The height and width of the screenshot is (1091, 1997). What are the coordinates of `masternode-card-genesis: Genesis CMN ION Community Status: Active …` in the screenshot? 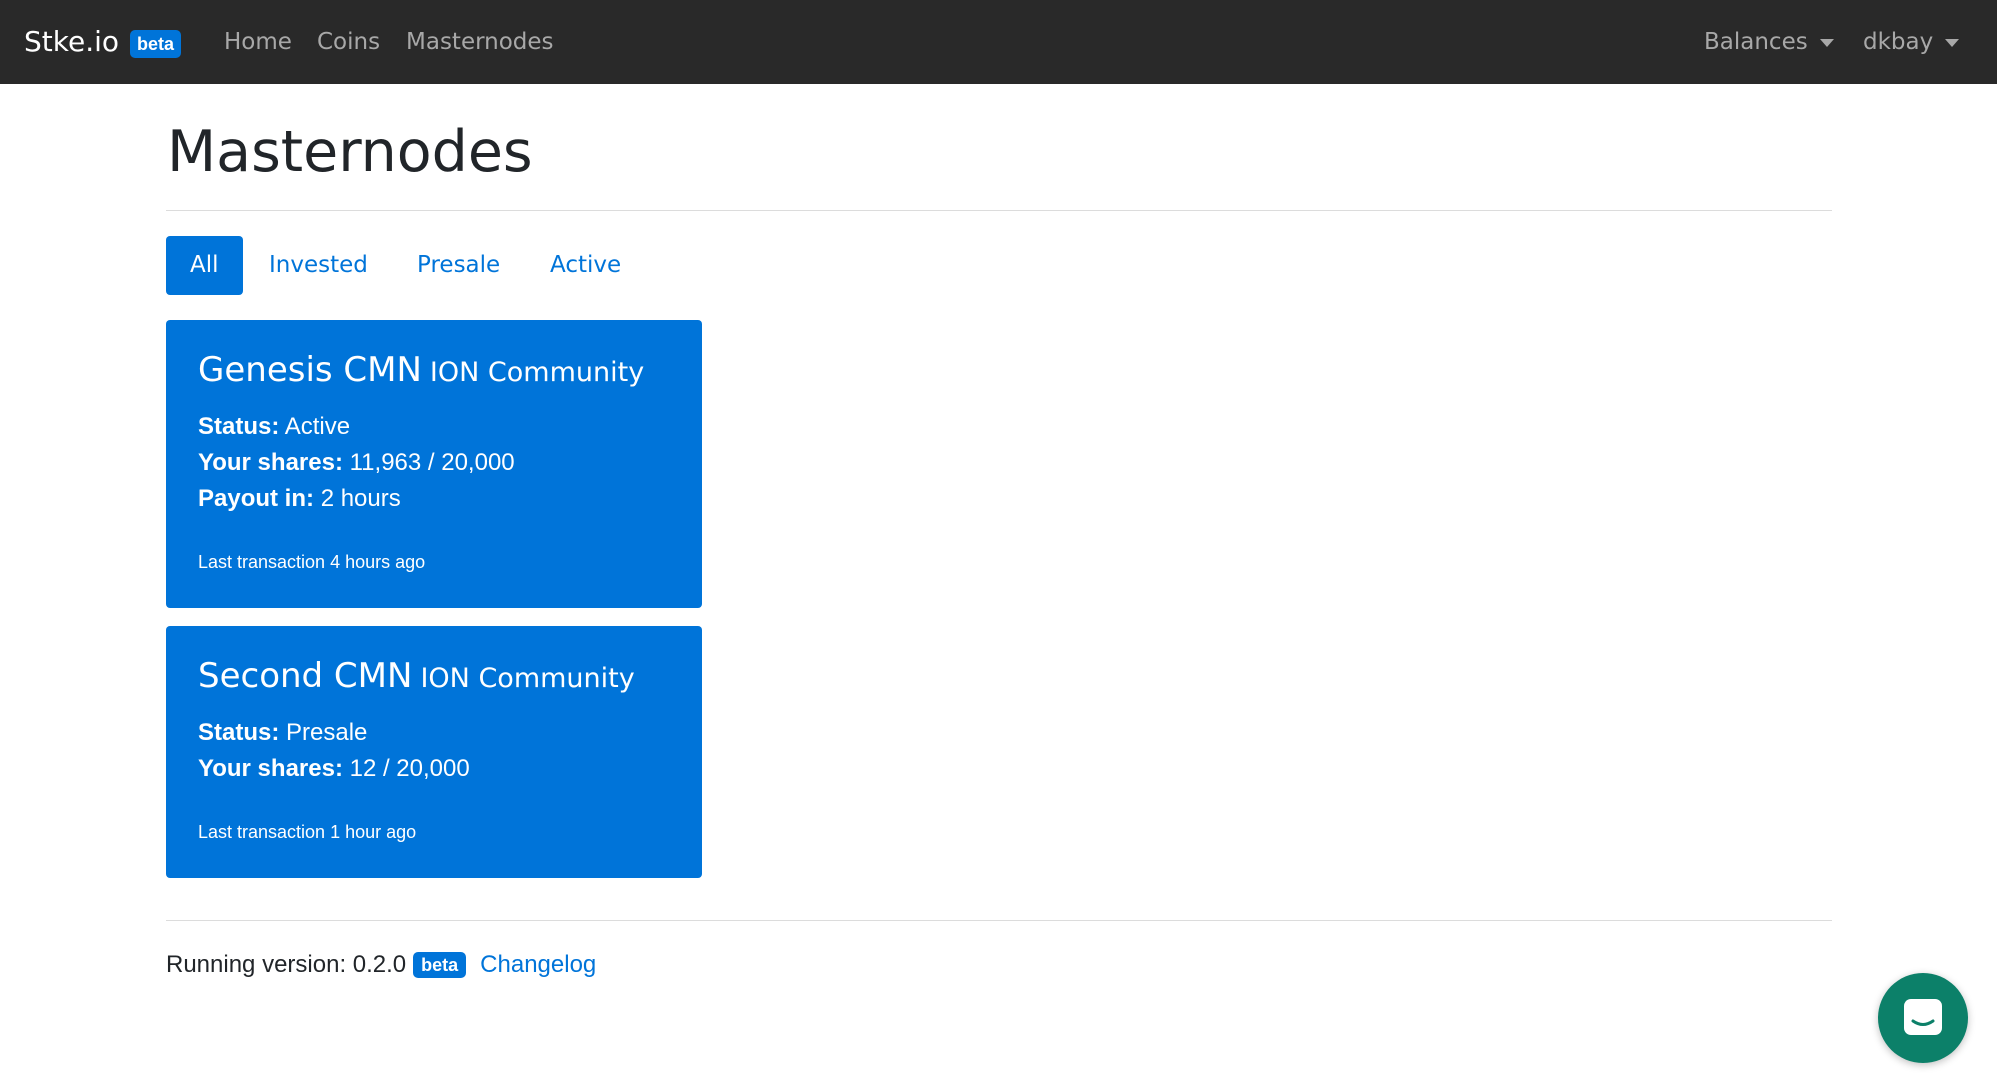 It's located at (434, 464).